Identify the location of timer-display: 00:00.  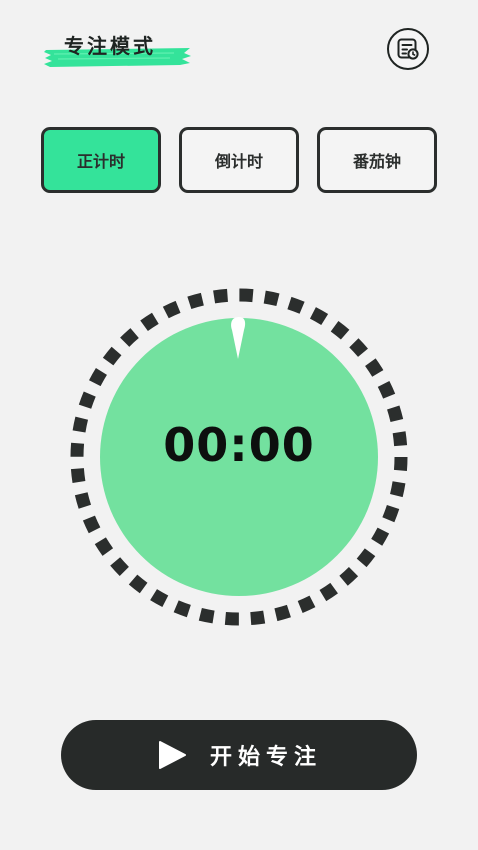
(239, 445).